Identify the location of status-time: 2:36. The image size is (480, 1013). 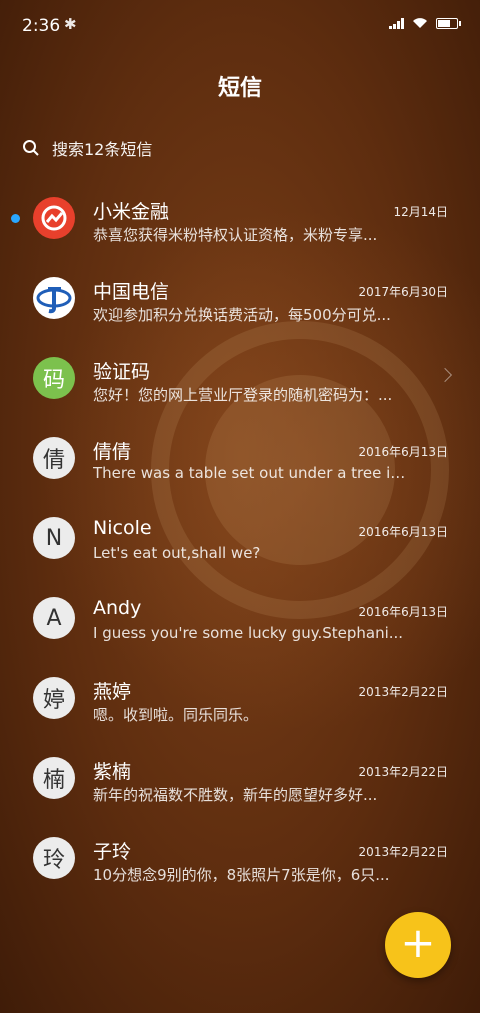
(41, 26).